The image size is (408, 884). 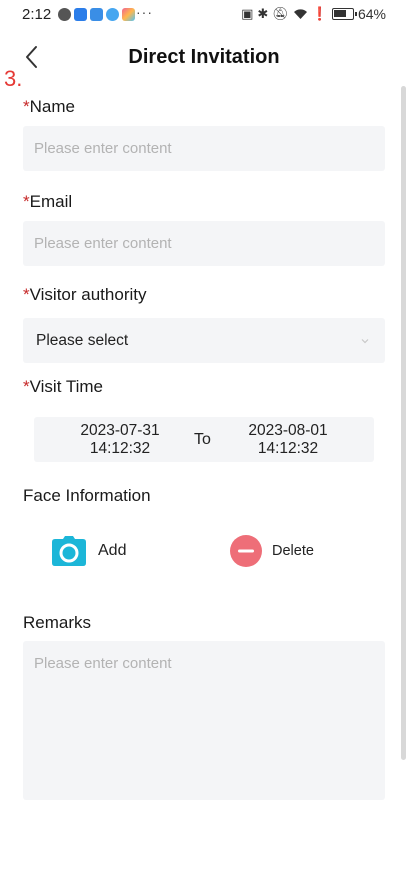 I want to click on remarks-placeholder: Please enter content, so click(x=103, y=663).